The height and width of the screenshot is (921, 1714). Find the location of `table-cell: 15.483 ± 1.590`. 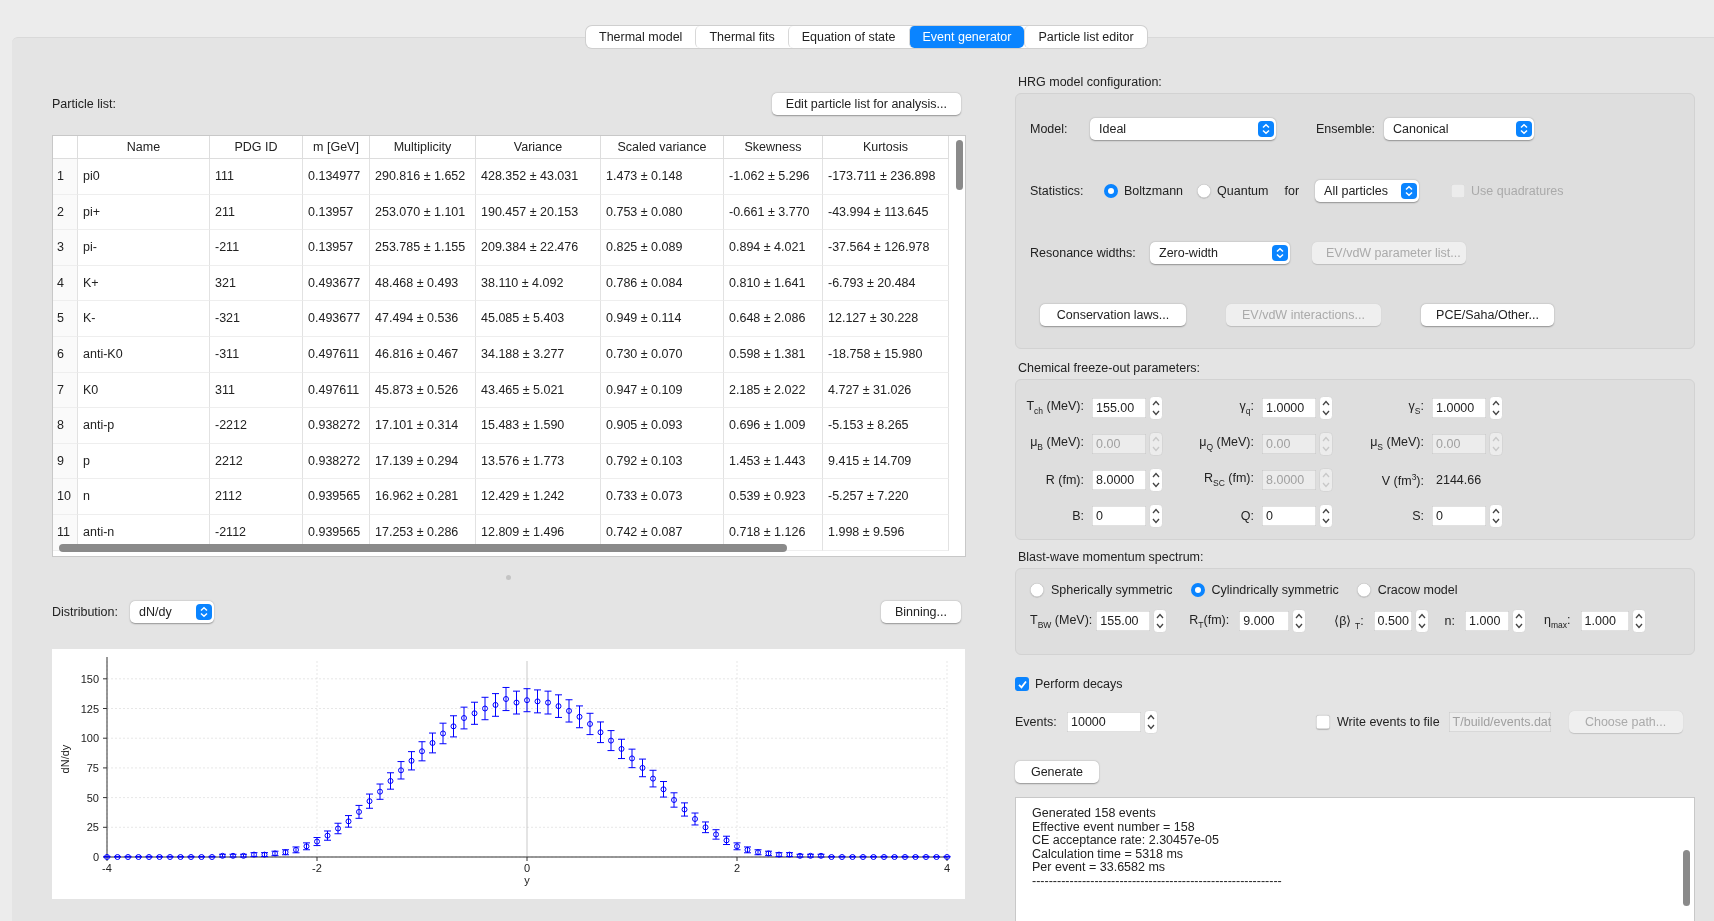

table-cell: 15.483 ± 1.590 is located at coordinates (538, 426).